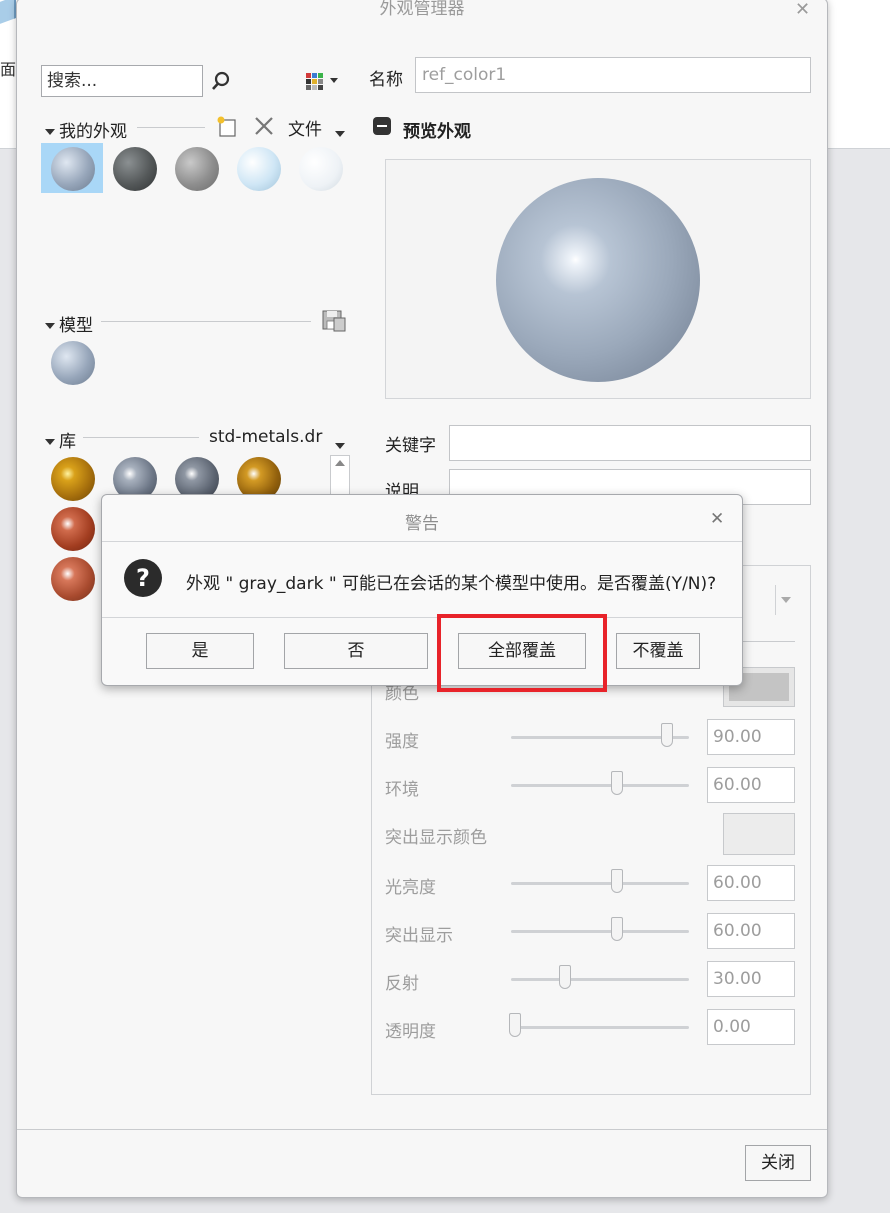 The height and width of the screenshot is (1213, 890). I want to click on library-swatch-gold, so click(73, 479).